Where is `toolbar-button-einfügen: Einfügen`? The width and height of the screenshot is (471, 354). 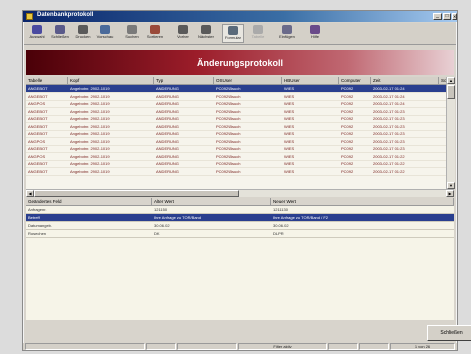
toolbar-button-einfügen: Einfügen is located at coordinates (287, 33).